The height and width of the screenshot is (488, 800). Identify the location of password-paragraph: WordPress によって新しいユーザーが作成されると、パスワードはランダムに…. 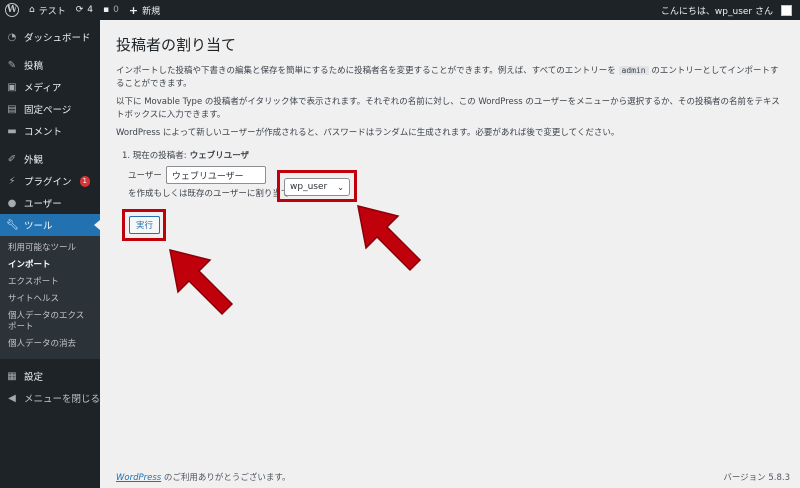
(368, 133).